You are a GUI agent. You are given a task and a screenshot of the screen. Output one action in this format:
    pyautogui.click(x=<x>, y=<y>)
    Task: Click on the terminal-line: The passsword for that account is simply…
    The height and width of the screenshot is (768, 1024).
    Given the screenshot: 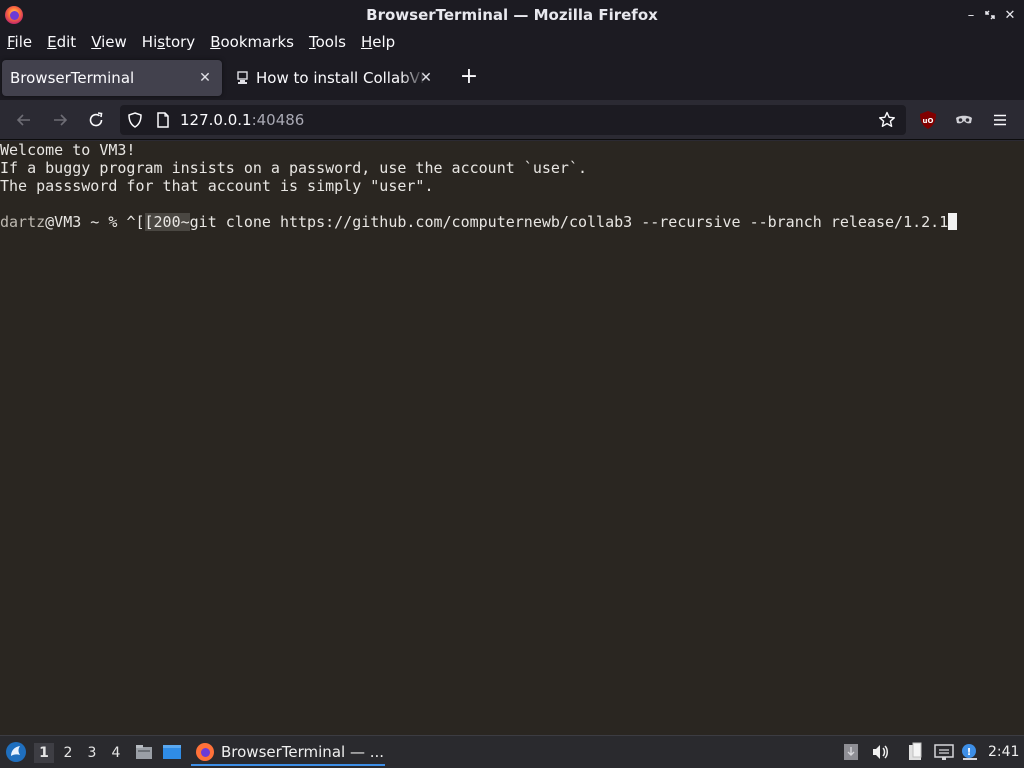 What is the action you would take?
    pyautogui.click(x=217, y=186)
    